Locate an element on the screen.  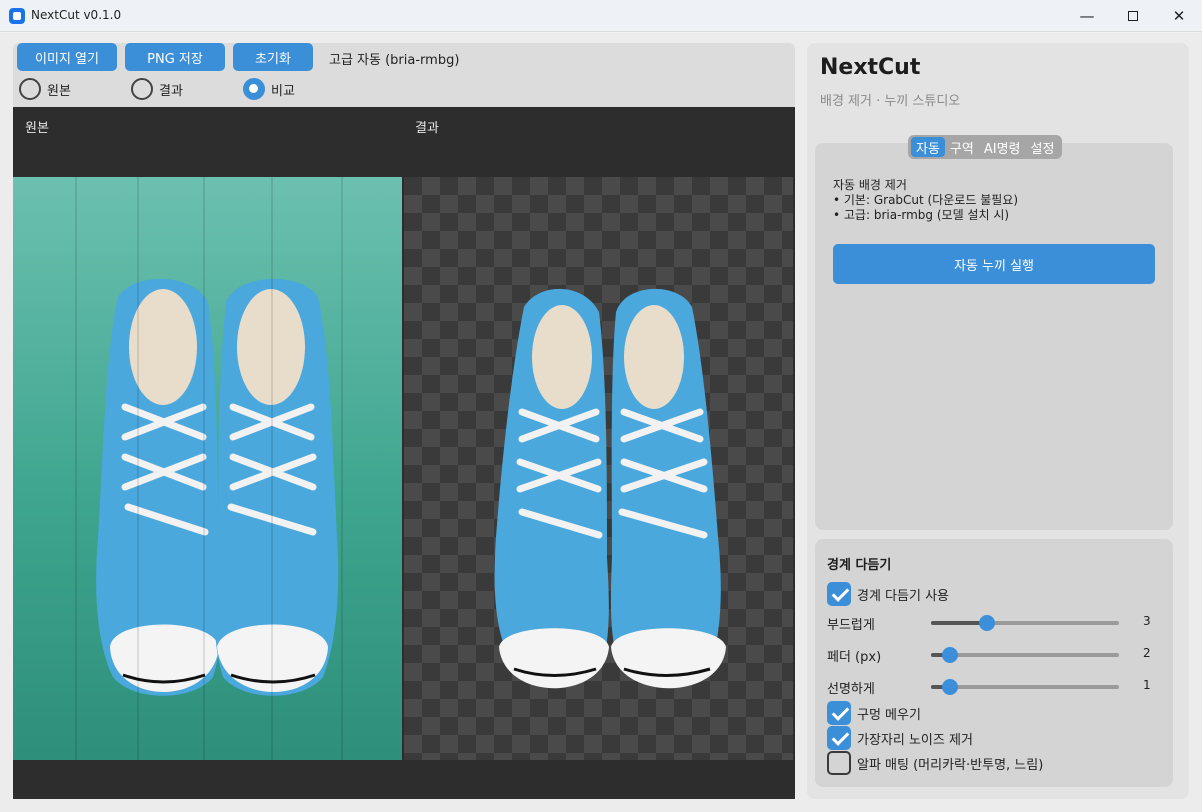
result-pane-label: 결과 is located at coordinates (427, 128).